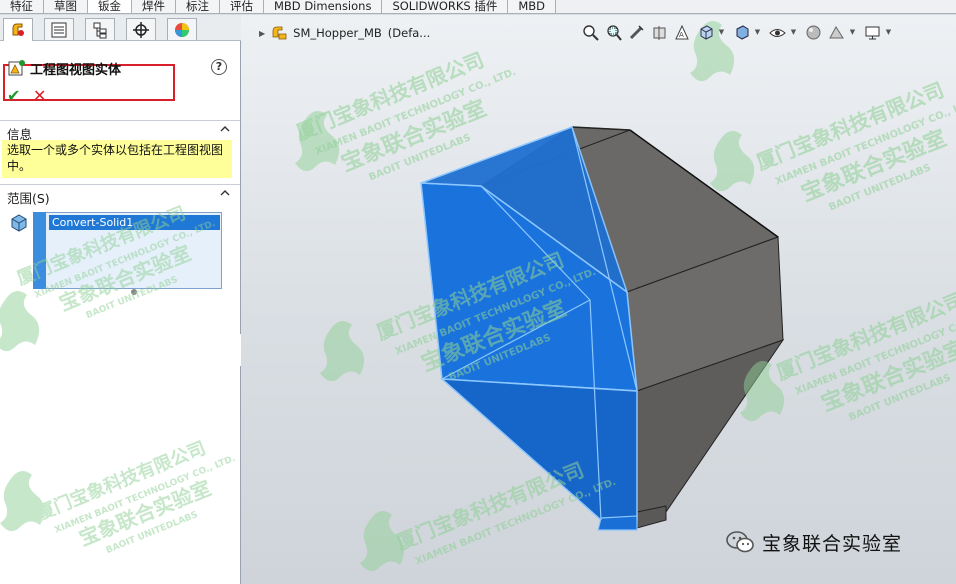 Image resolution: width=956 pixels, height=584 pixels. I want to click on configuration-tab, so click(100, 29).